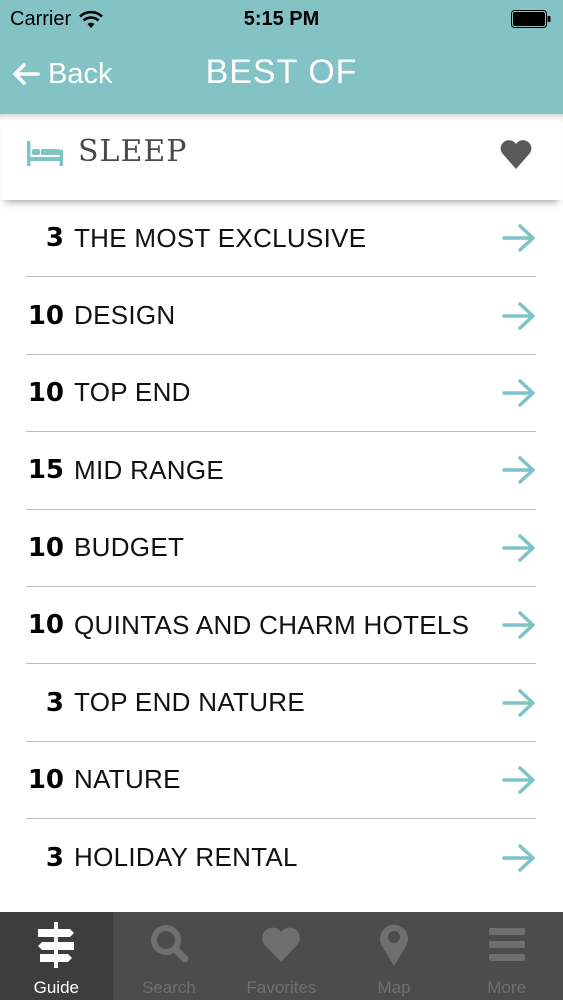  Describe the element at coordinates (132, 392) in the screenshot. I see `item-label: TOP END` at that location.